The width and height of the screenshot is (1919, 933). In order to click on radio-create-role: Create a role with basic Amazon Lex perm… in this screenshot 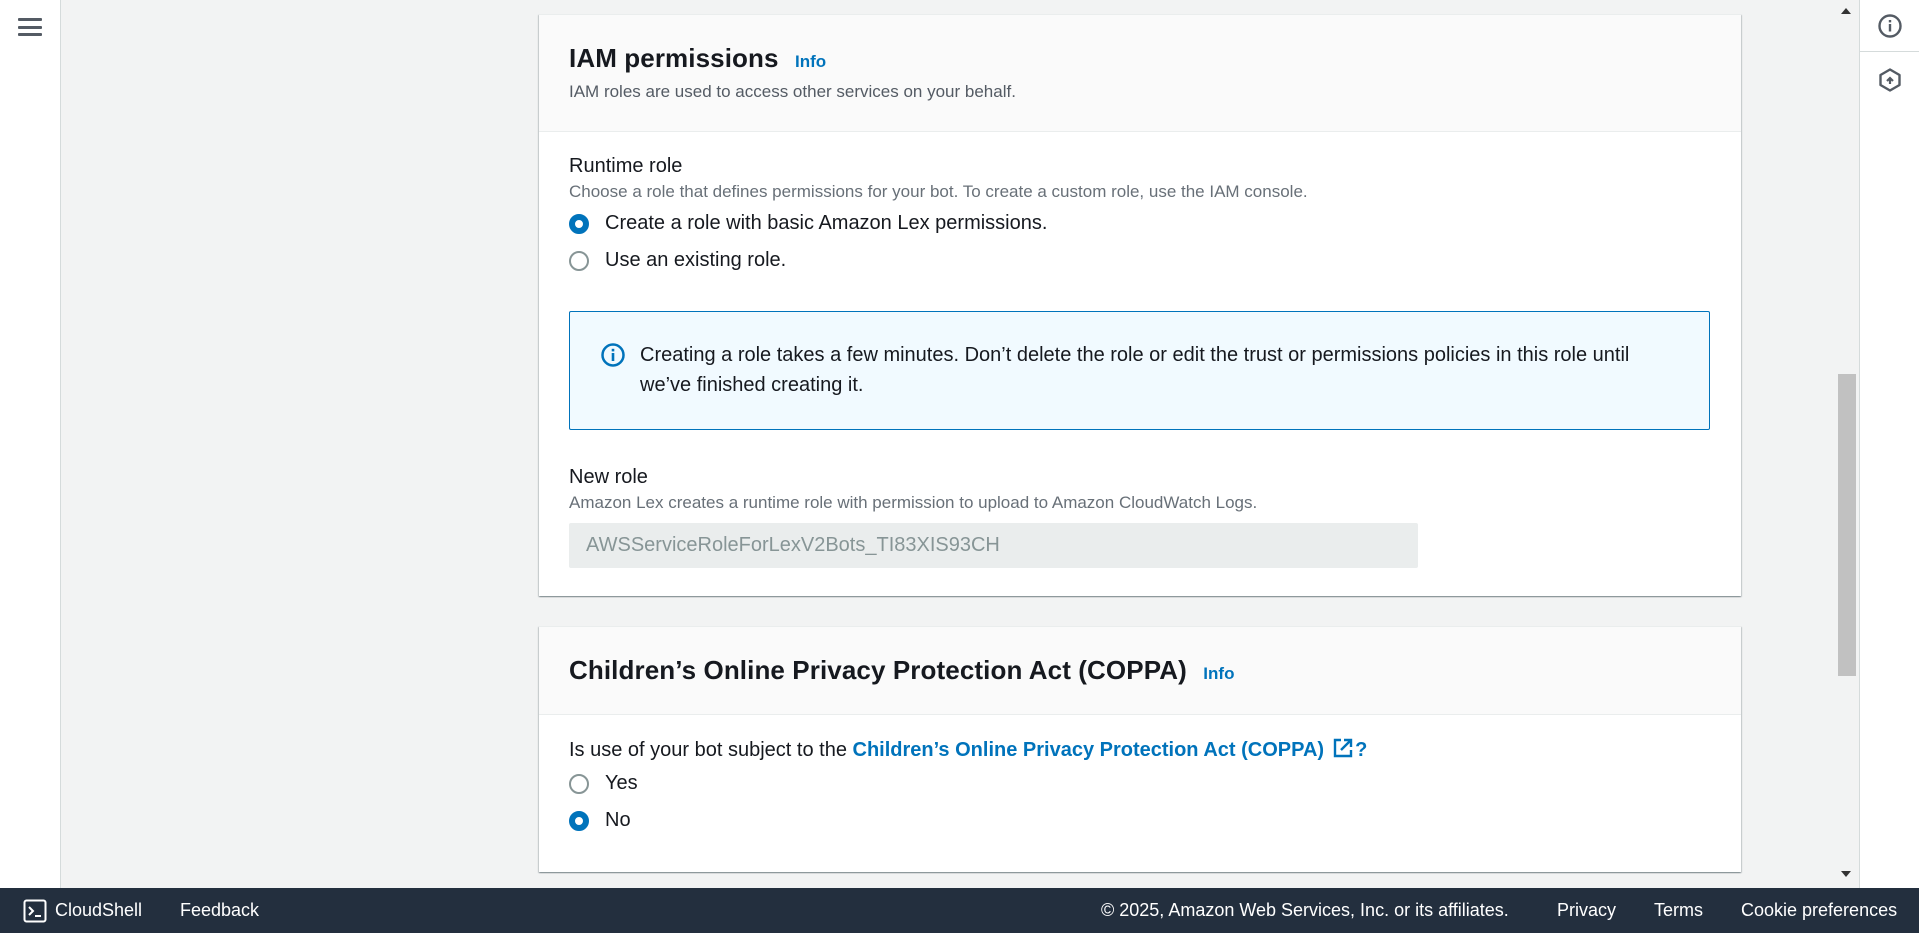, I will do `click(1140, 223)`.